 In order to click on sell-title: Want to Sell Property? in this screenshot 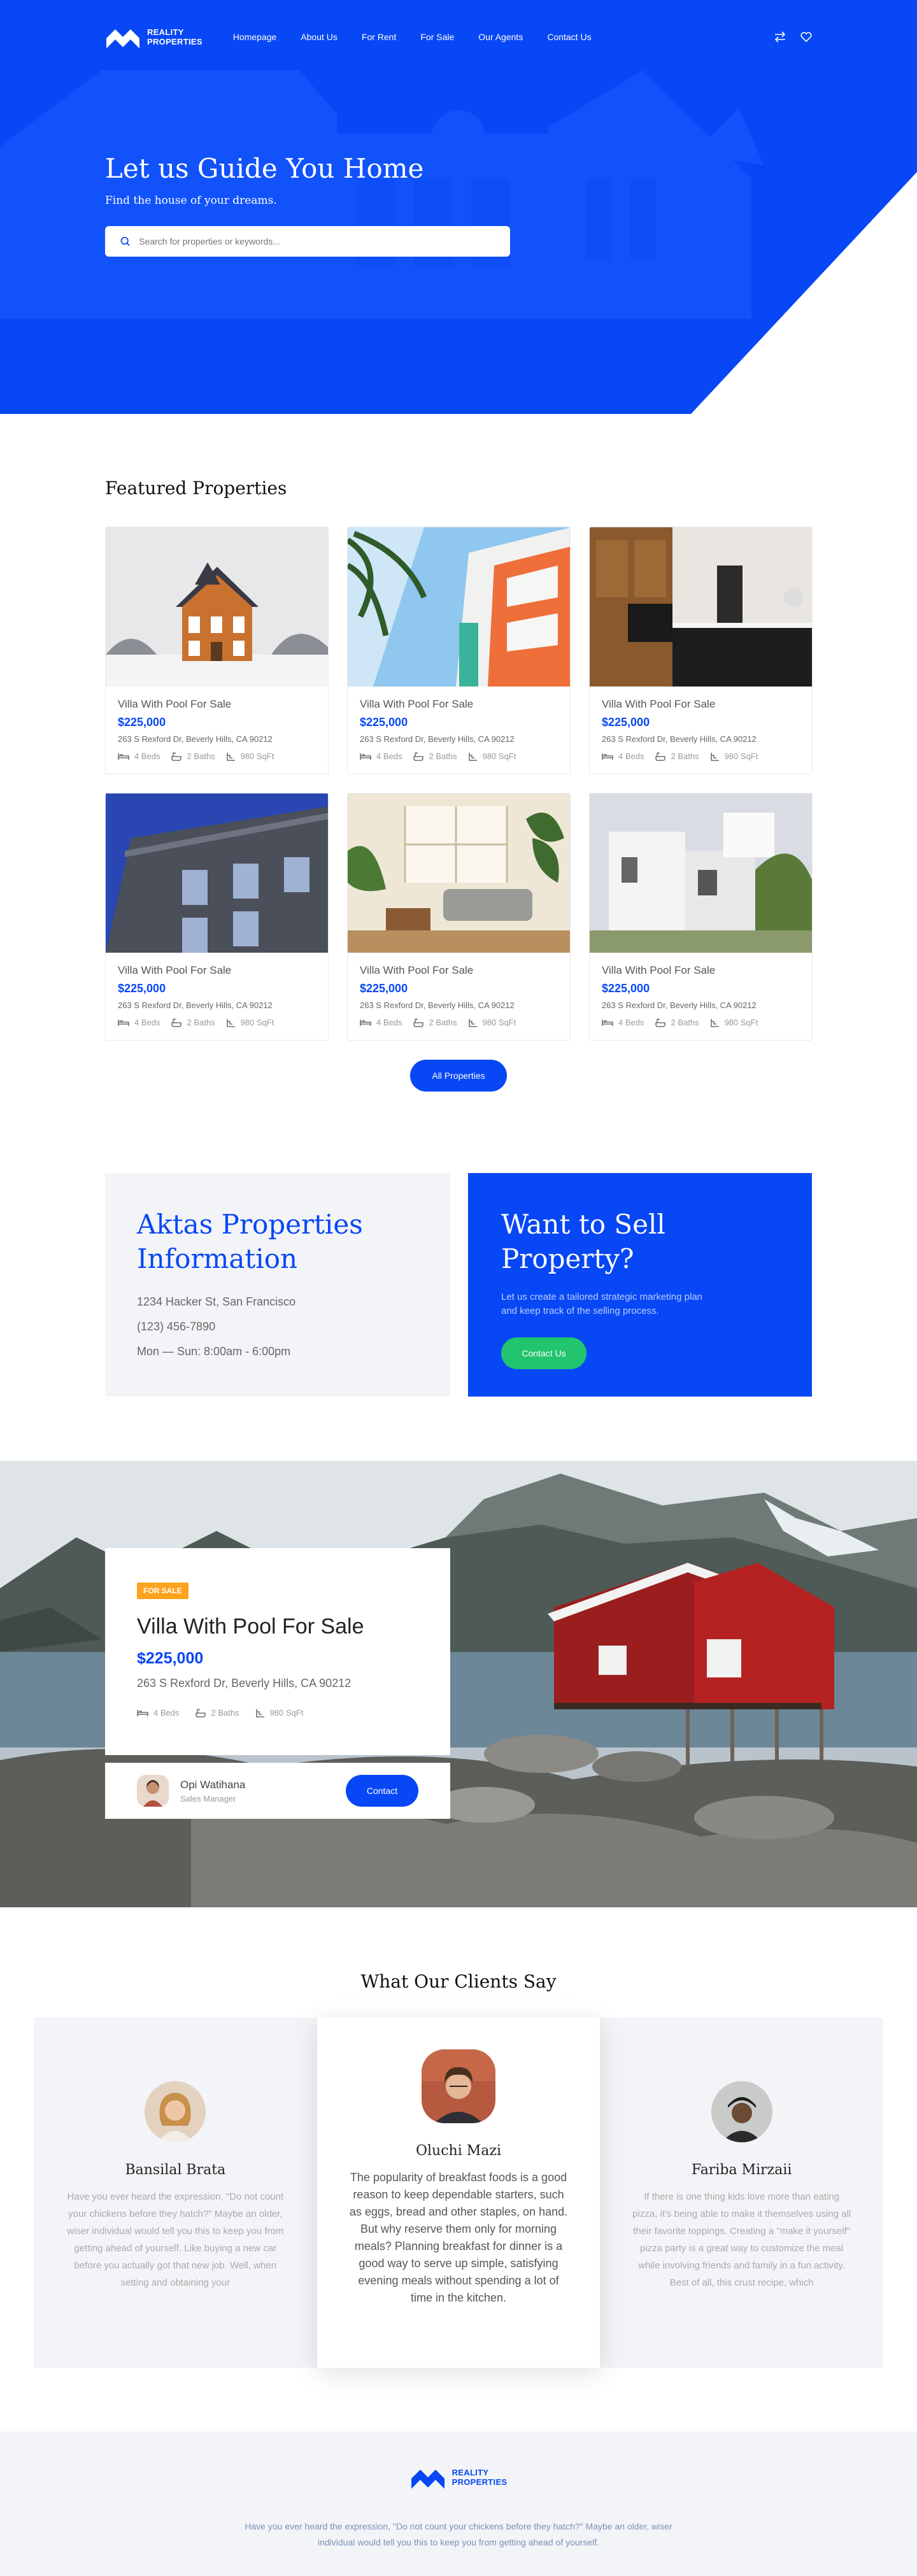, I will do `click(583, 1242)`.